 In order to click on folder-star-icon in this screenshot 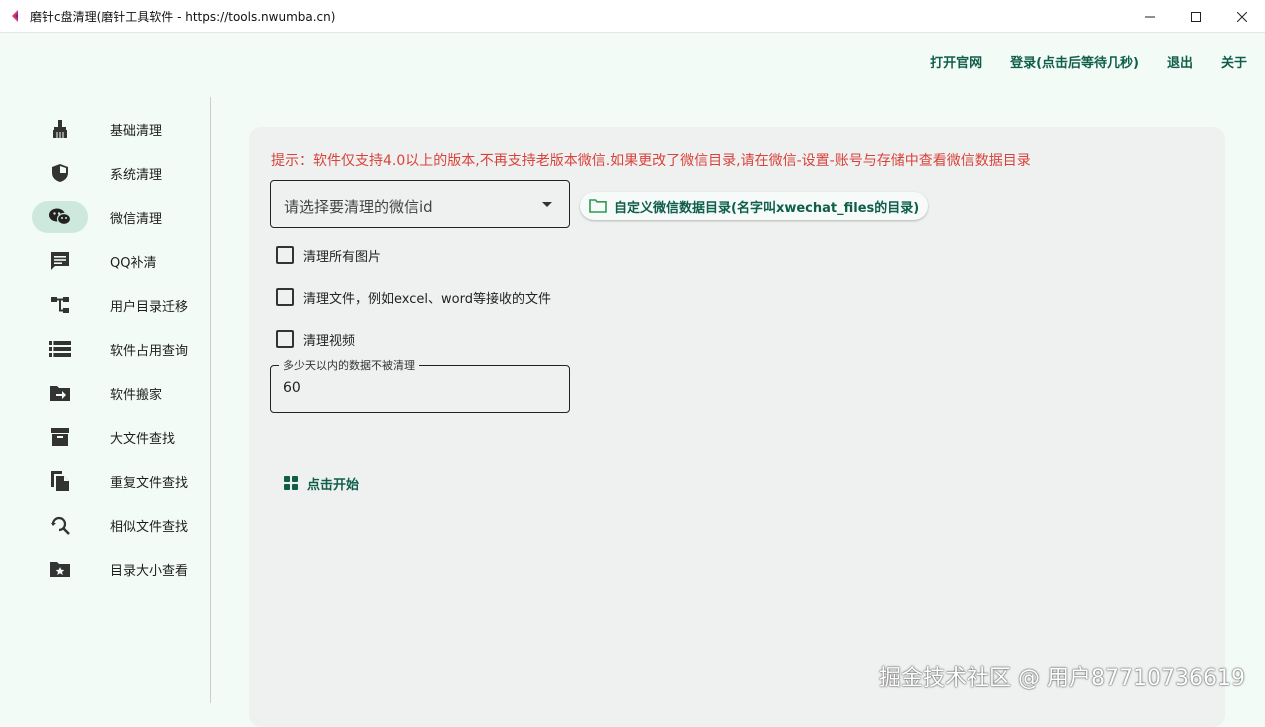, I will do `click(60, 569)`.